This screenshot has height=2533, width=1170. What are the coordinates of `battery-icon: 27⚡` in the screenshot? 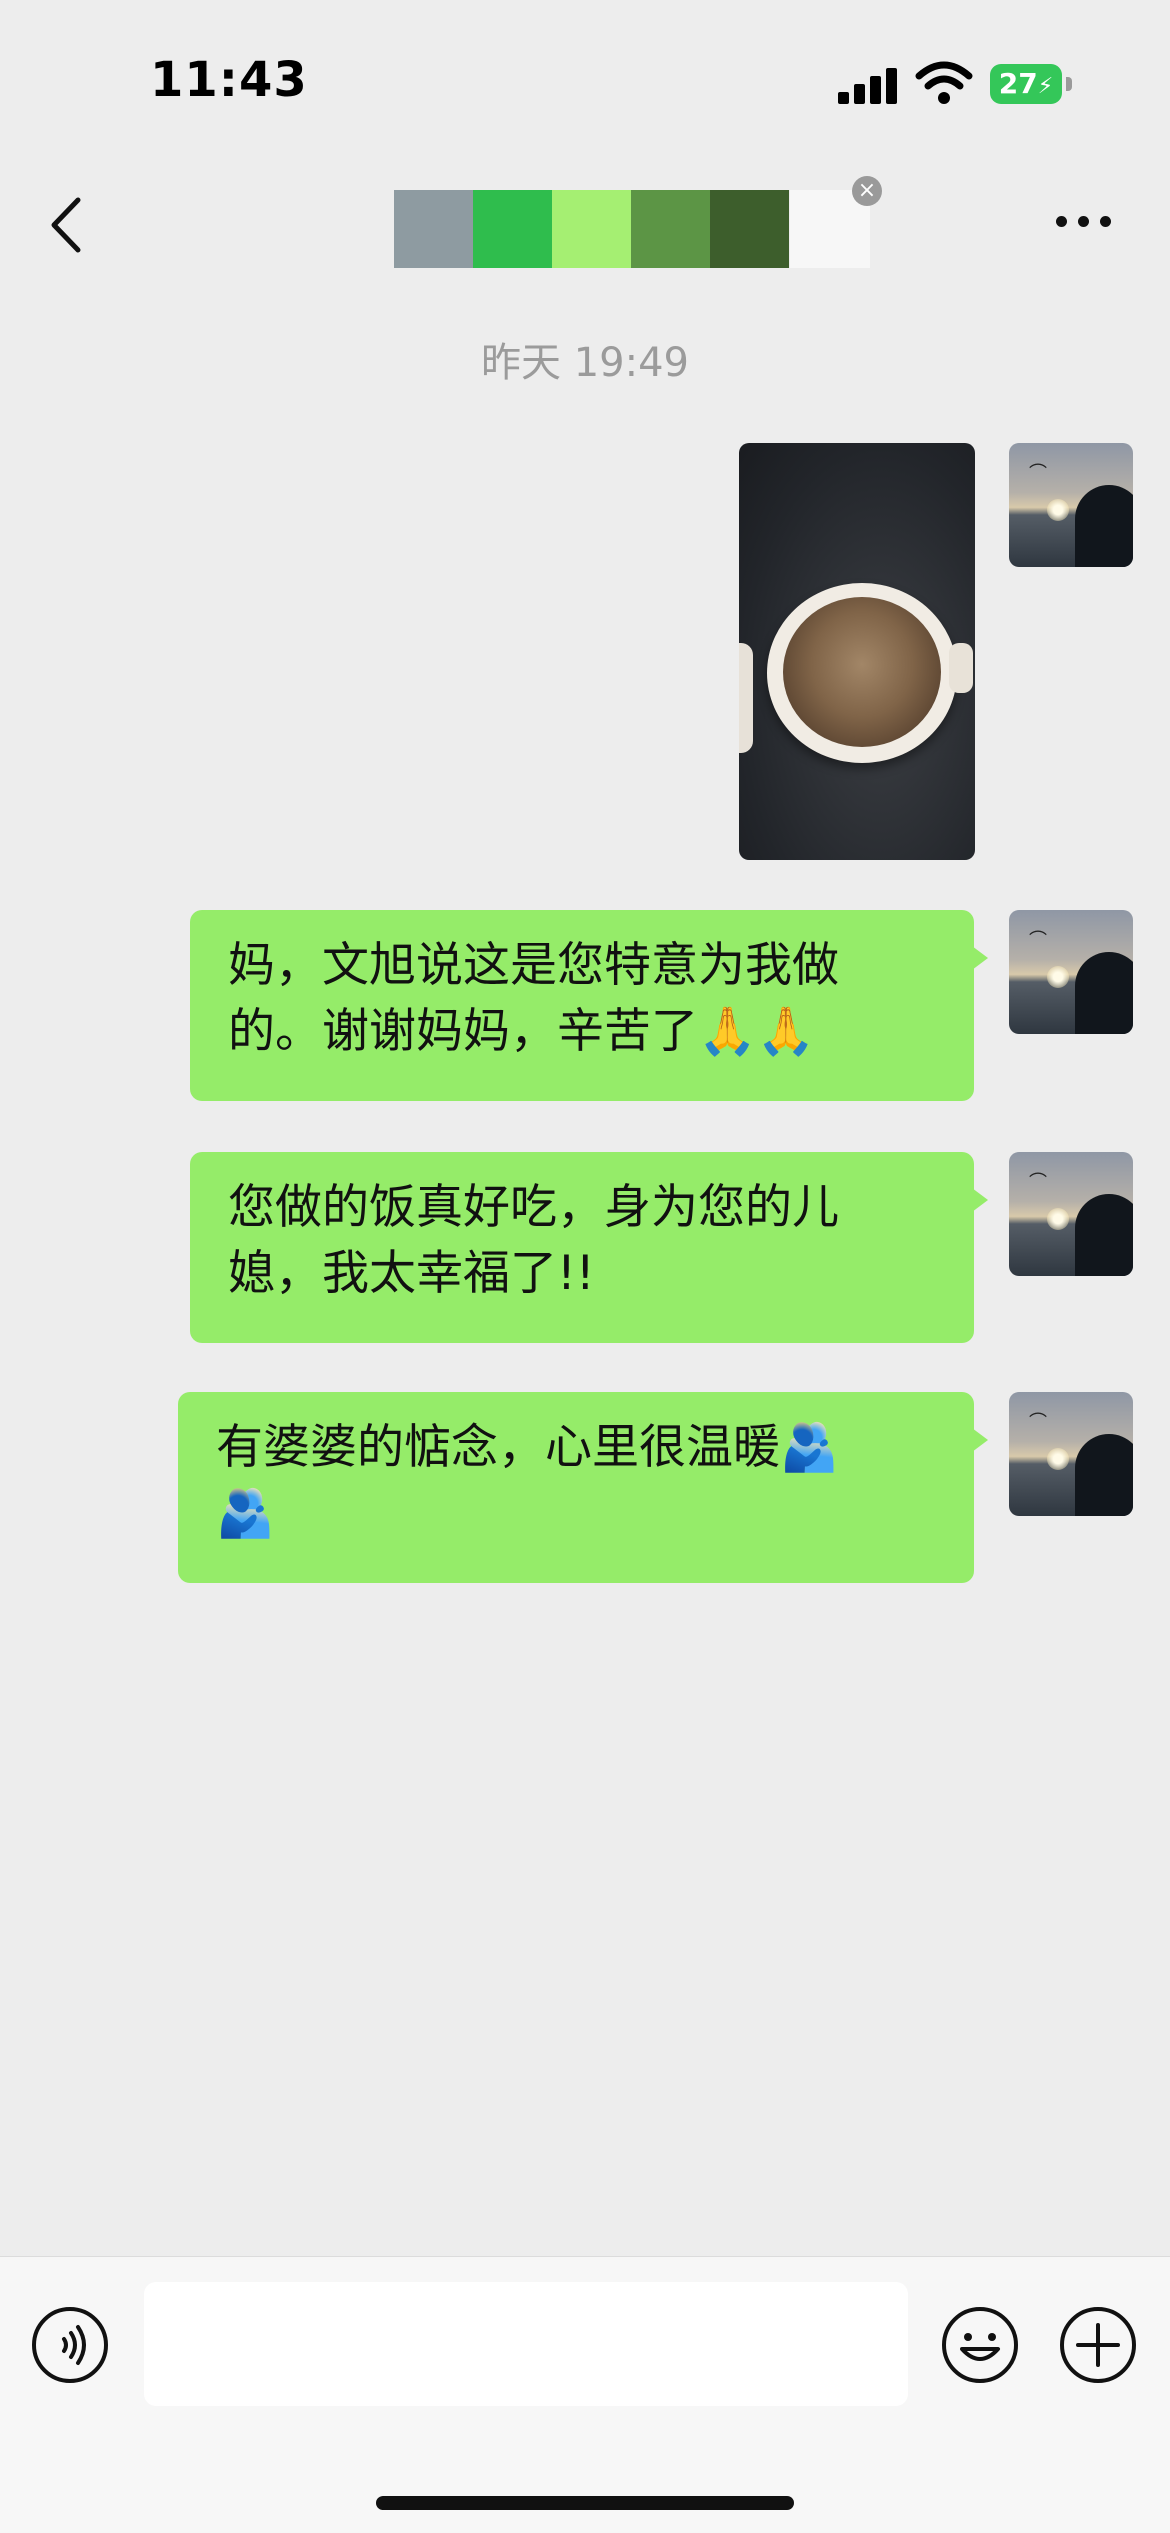 It's located at (1026, 84).